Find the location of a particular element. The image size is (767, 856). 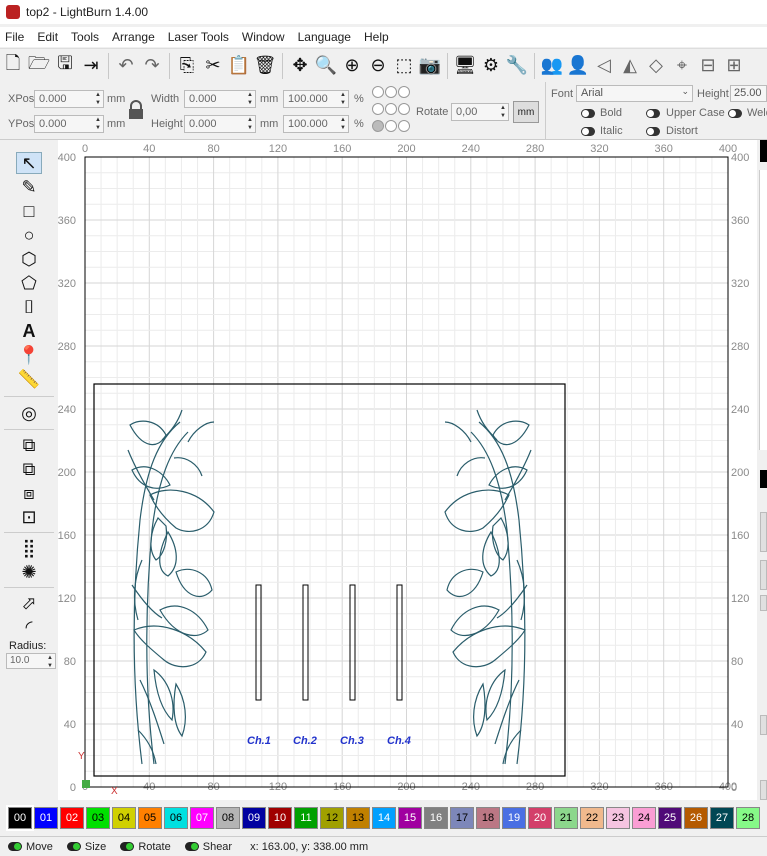

align-icon: ⊟ is located at coordinates (708, 66).